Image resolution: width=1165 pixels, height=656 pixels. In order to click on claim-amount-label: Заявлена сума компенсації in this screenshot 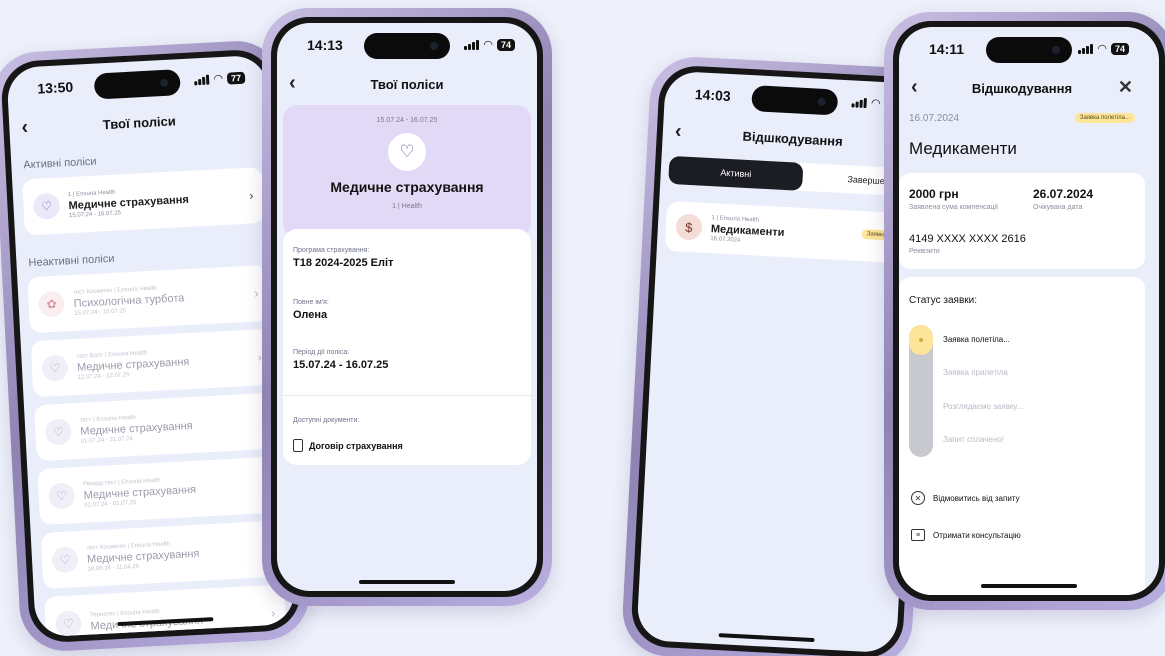, I will do `click(954, 207)`.